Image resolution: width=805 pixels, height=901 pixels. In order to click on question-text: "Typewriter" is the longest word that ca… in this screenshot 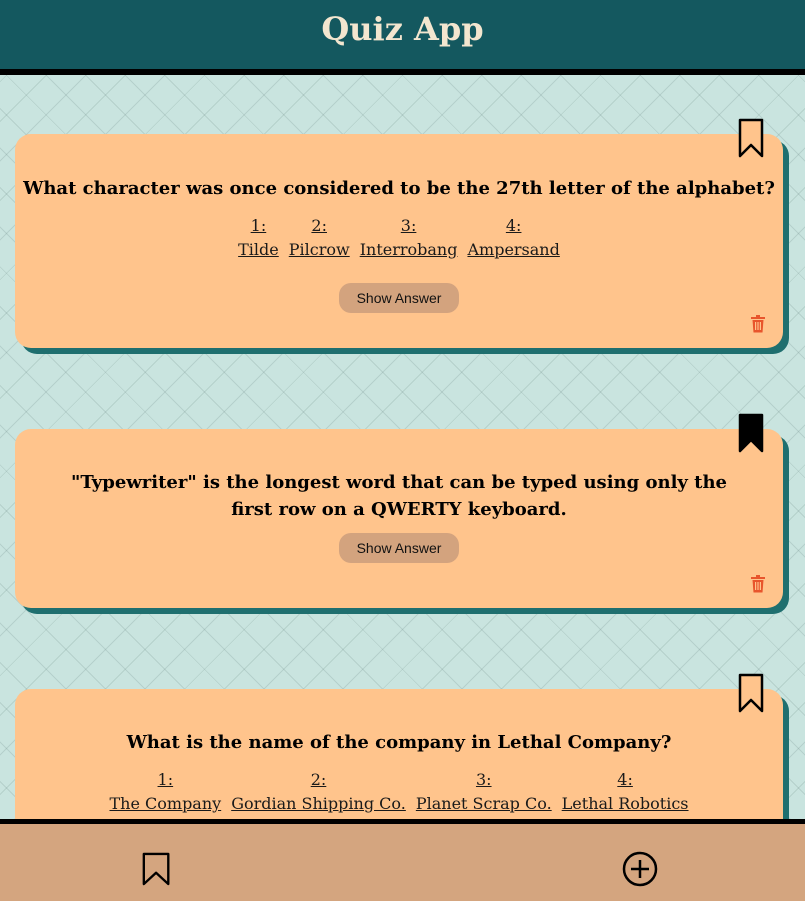, I will do `click(399, 496)`.